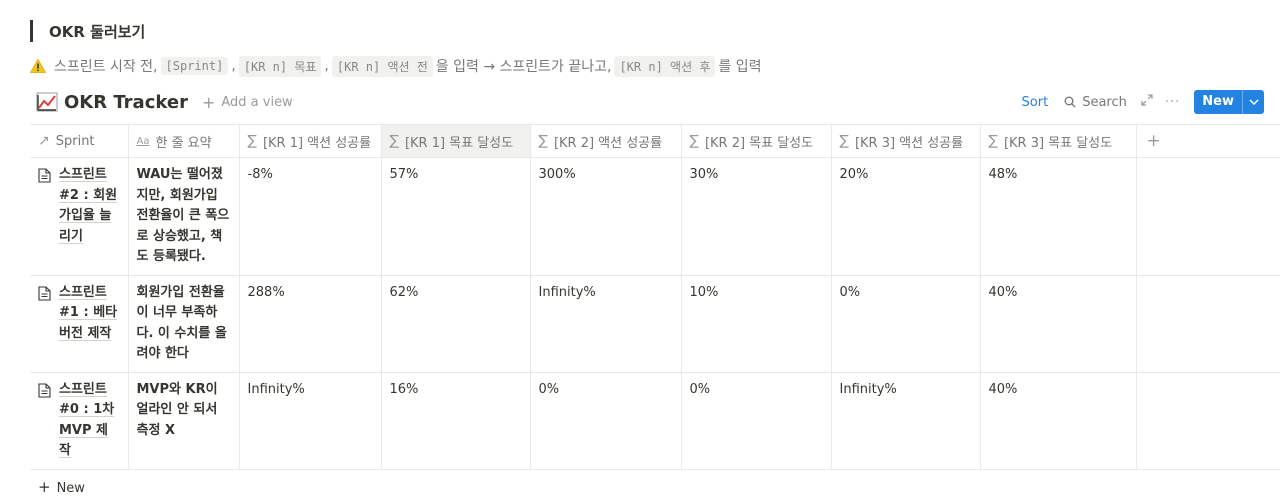 The image size is (1280, 500). I want to click on new-row-label: New, so click(70, 488).